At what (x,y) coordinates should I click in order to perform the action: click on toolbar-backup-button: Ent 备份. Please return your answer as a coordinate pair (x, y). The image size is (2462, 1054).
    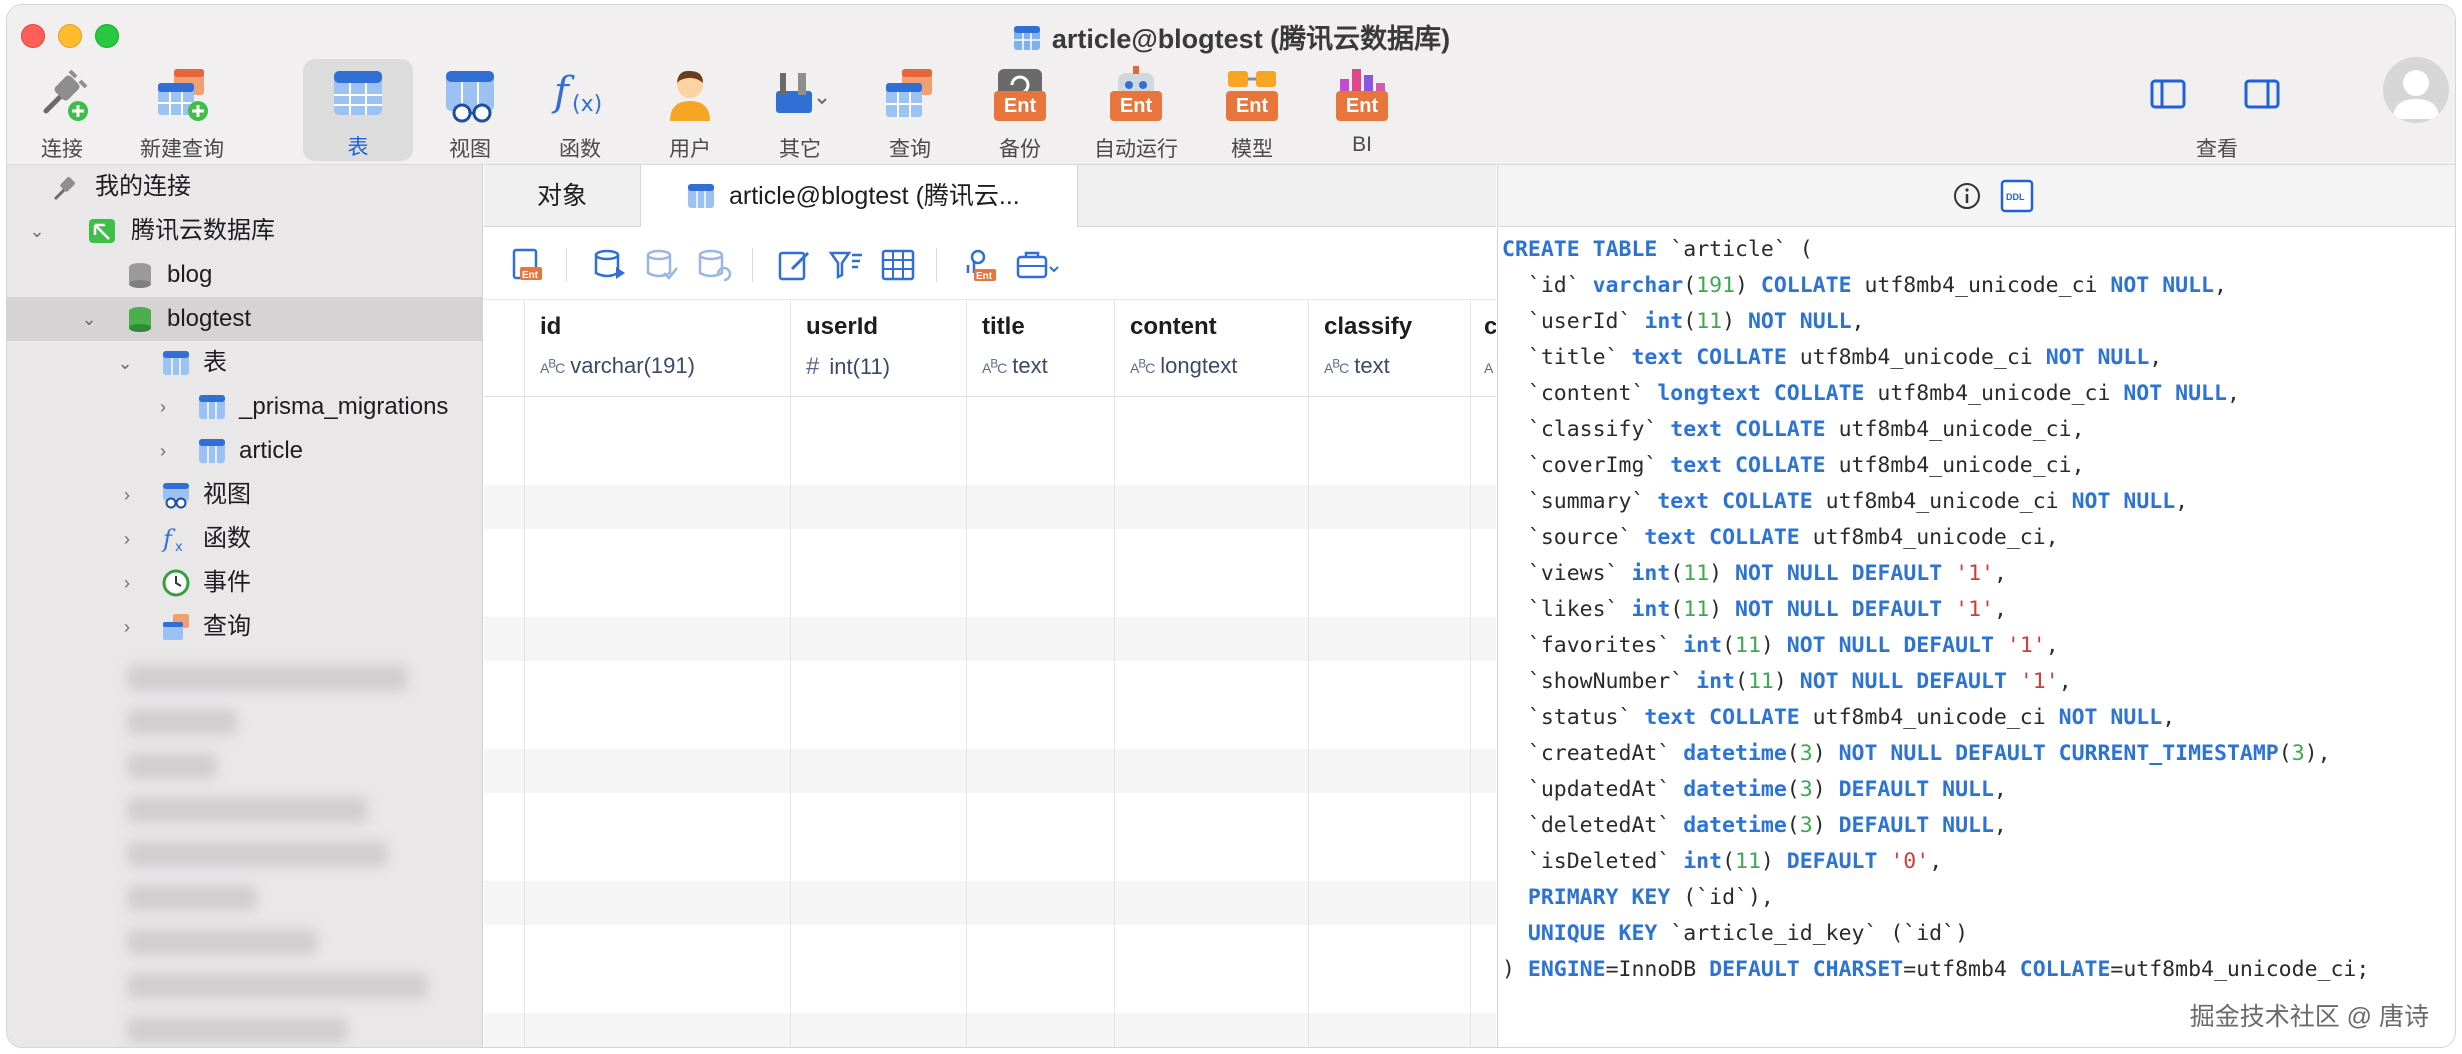
    Looking at the image, I should click on (1020, 111).